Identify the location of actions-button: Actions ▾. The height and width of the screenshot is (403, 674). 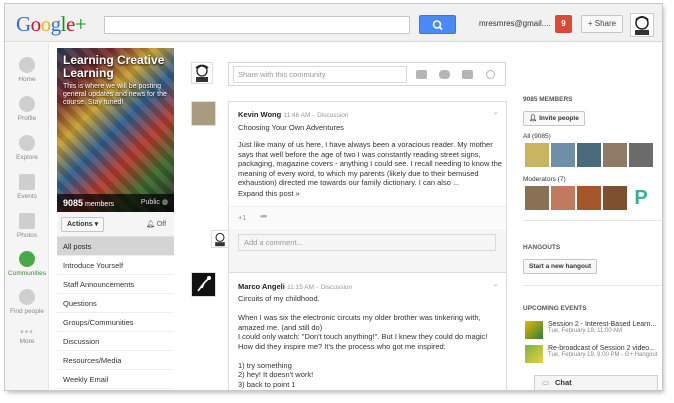
(82, 224).